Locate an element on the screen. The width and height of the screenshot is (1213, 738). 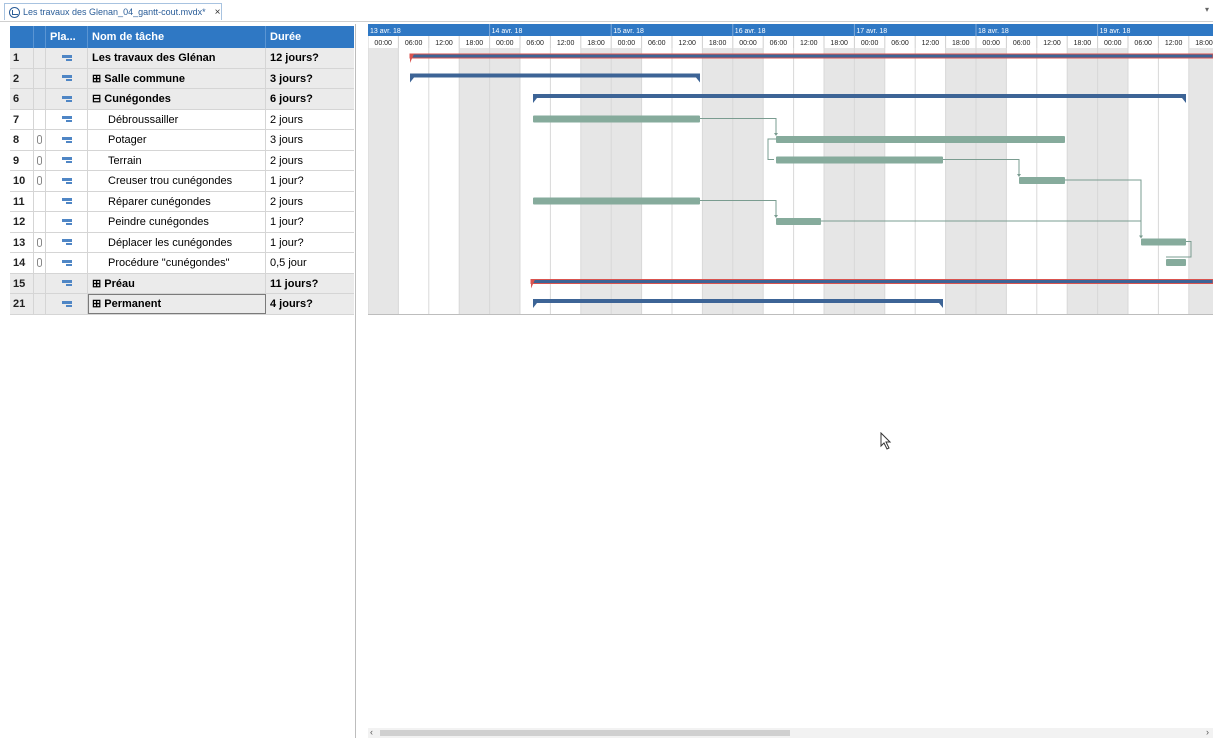
expand-toggle-icon: ⊟ is located at coordinates (98, 99).